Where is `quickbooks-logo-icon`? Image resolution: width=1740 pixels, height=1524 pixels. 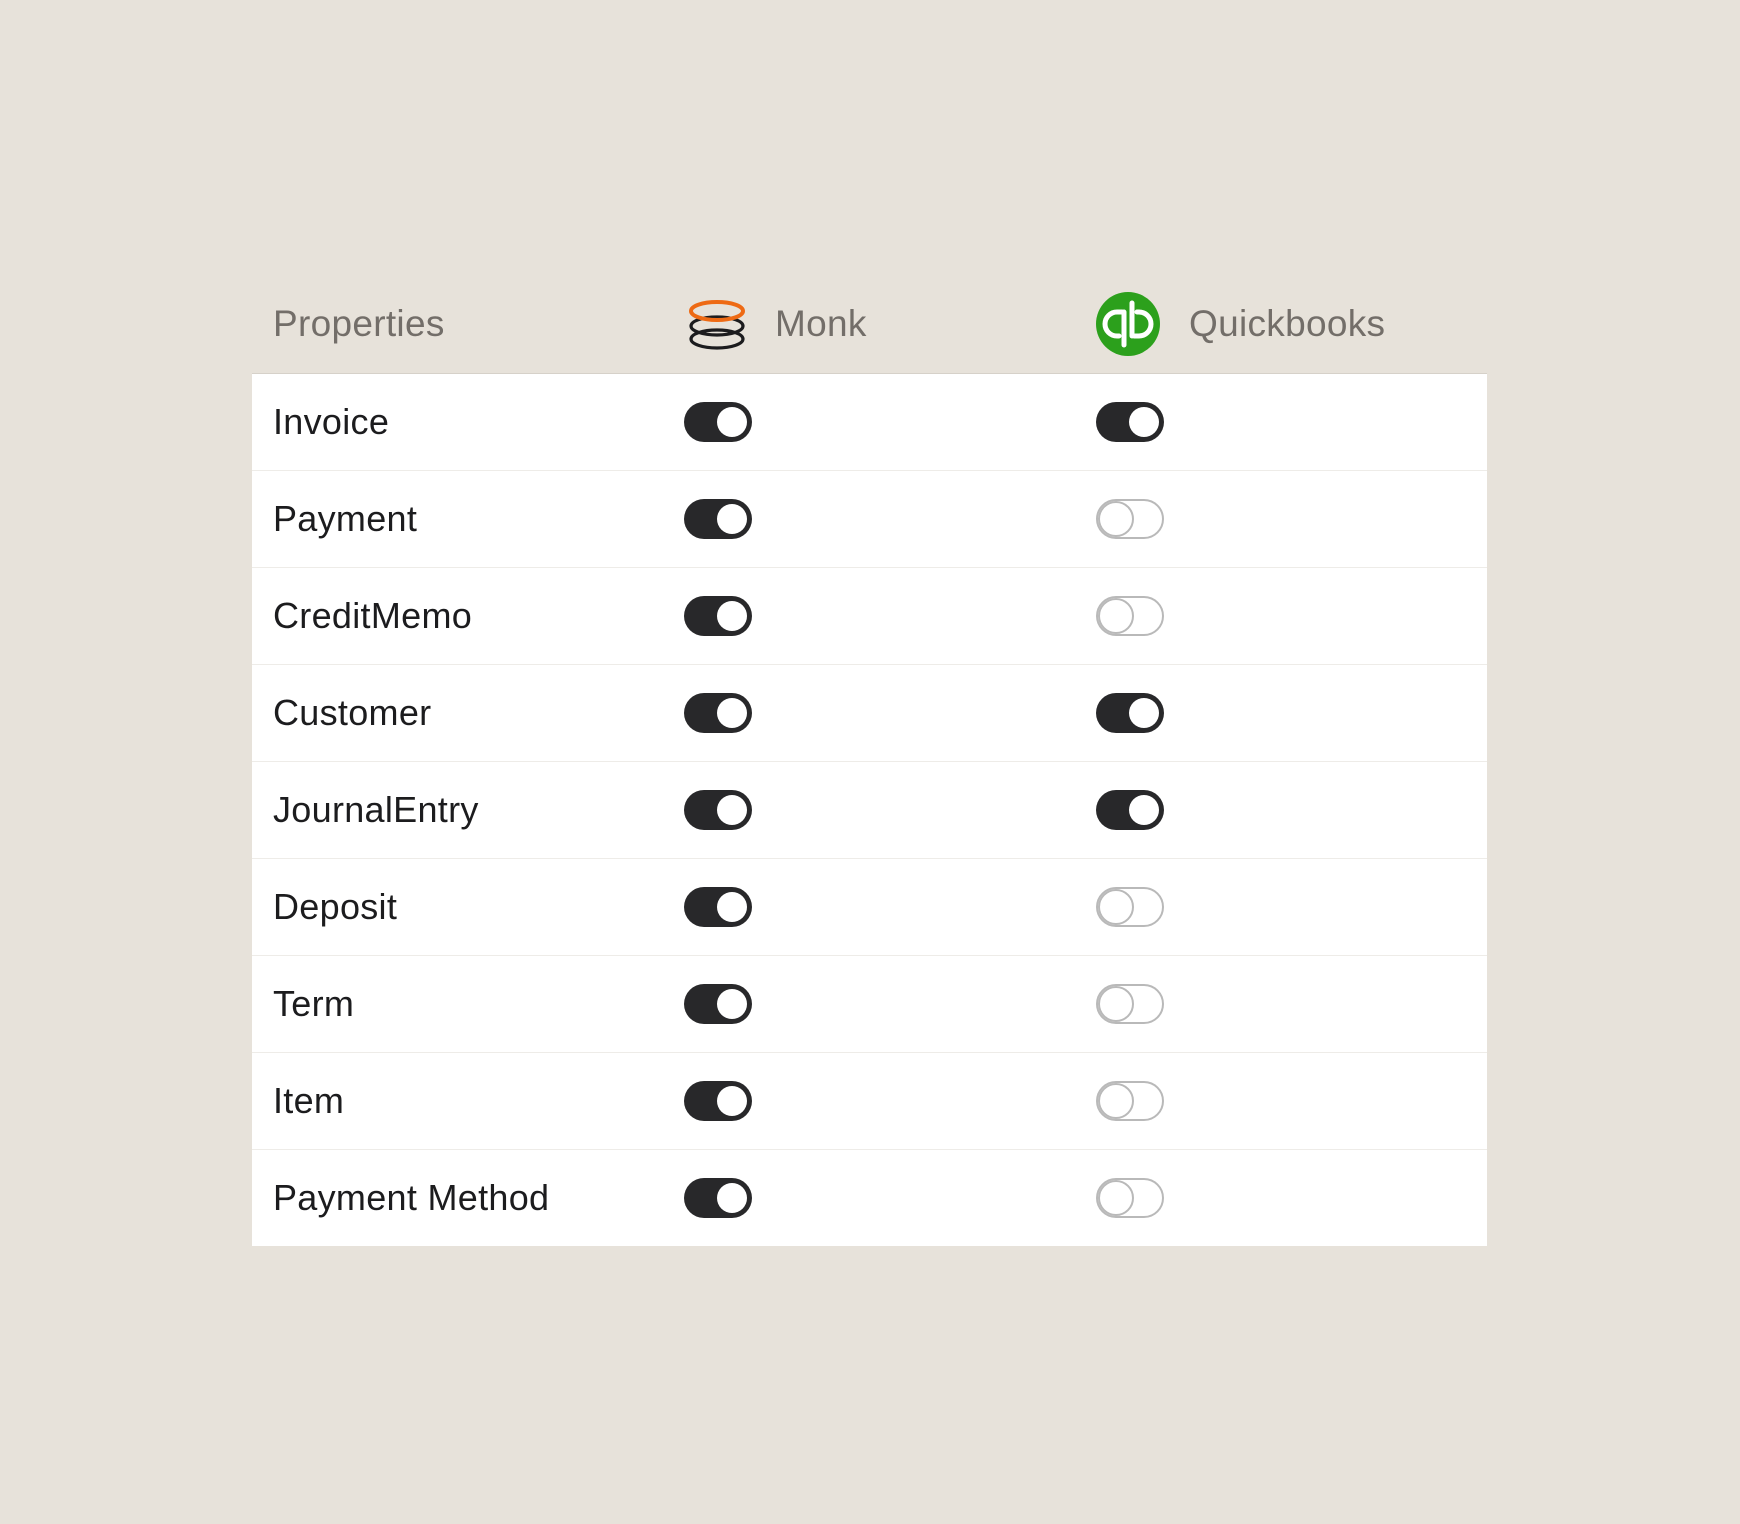
quickbooks-logo-icon is located at coordinates (1128, 324).